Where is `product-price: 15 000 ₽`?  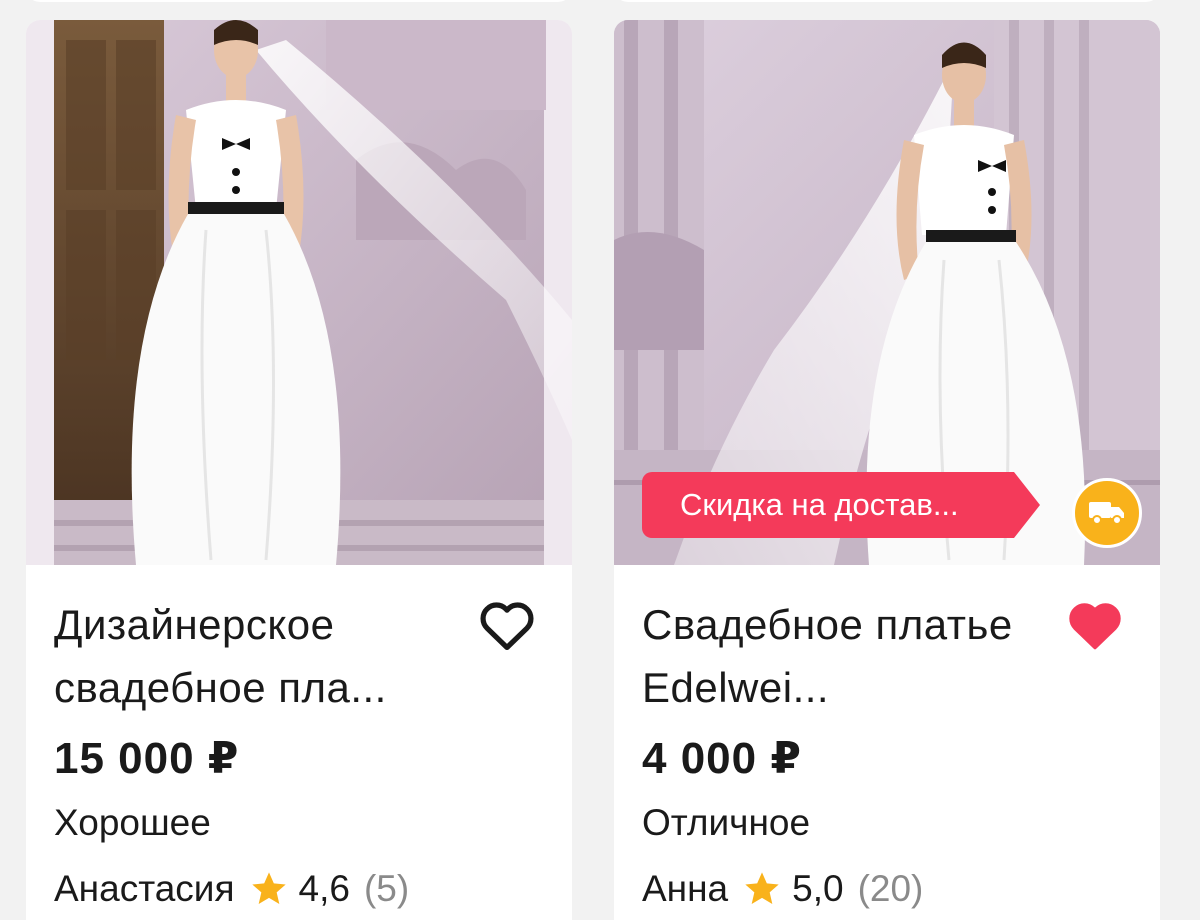 product-price: 15 000 ₽ is located at coordinates (147, 758).